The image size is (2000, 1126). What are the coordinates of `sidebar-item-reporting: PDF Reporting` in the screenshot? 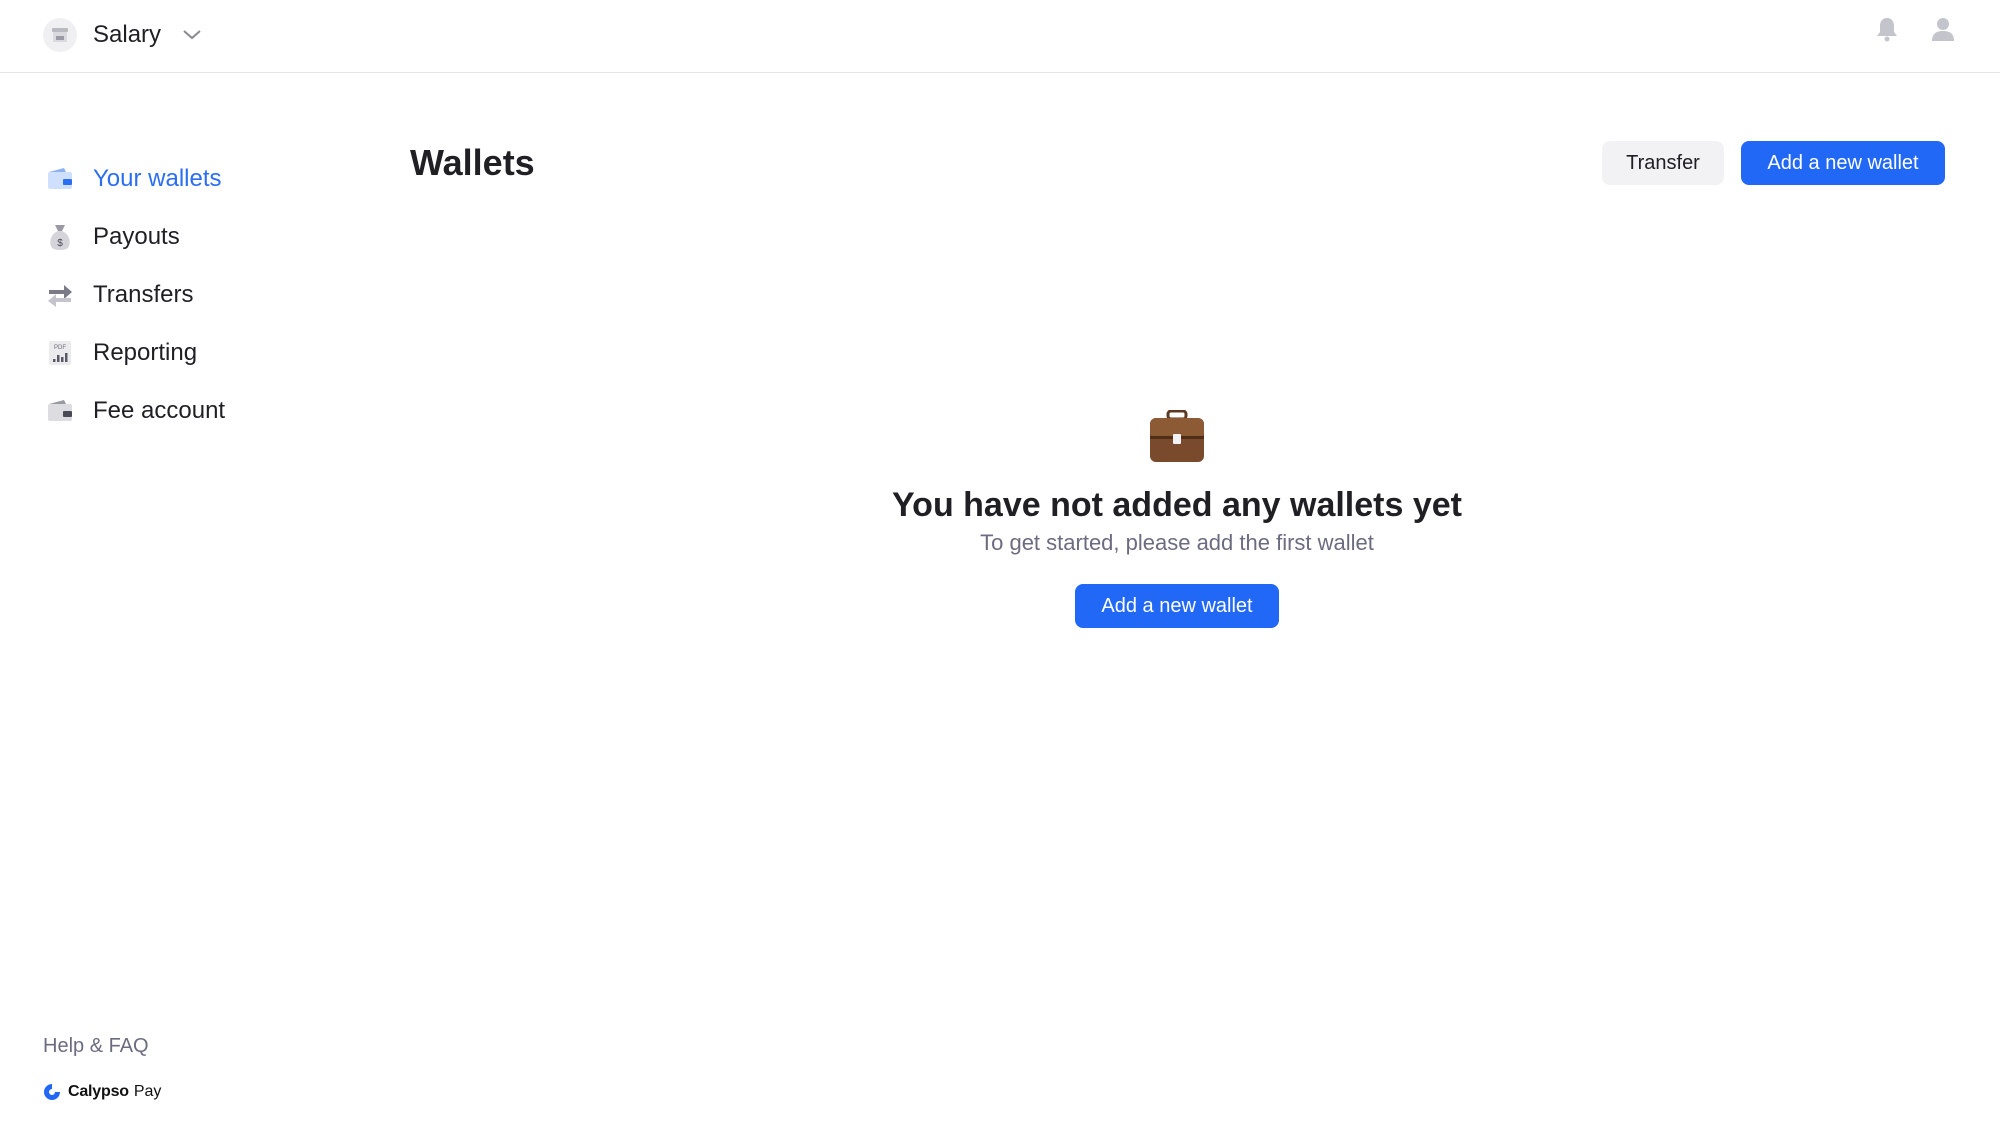 It's located at (193, 353).